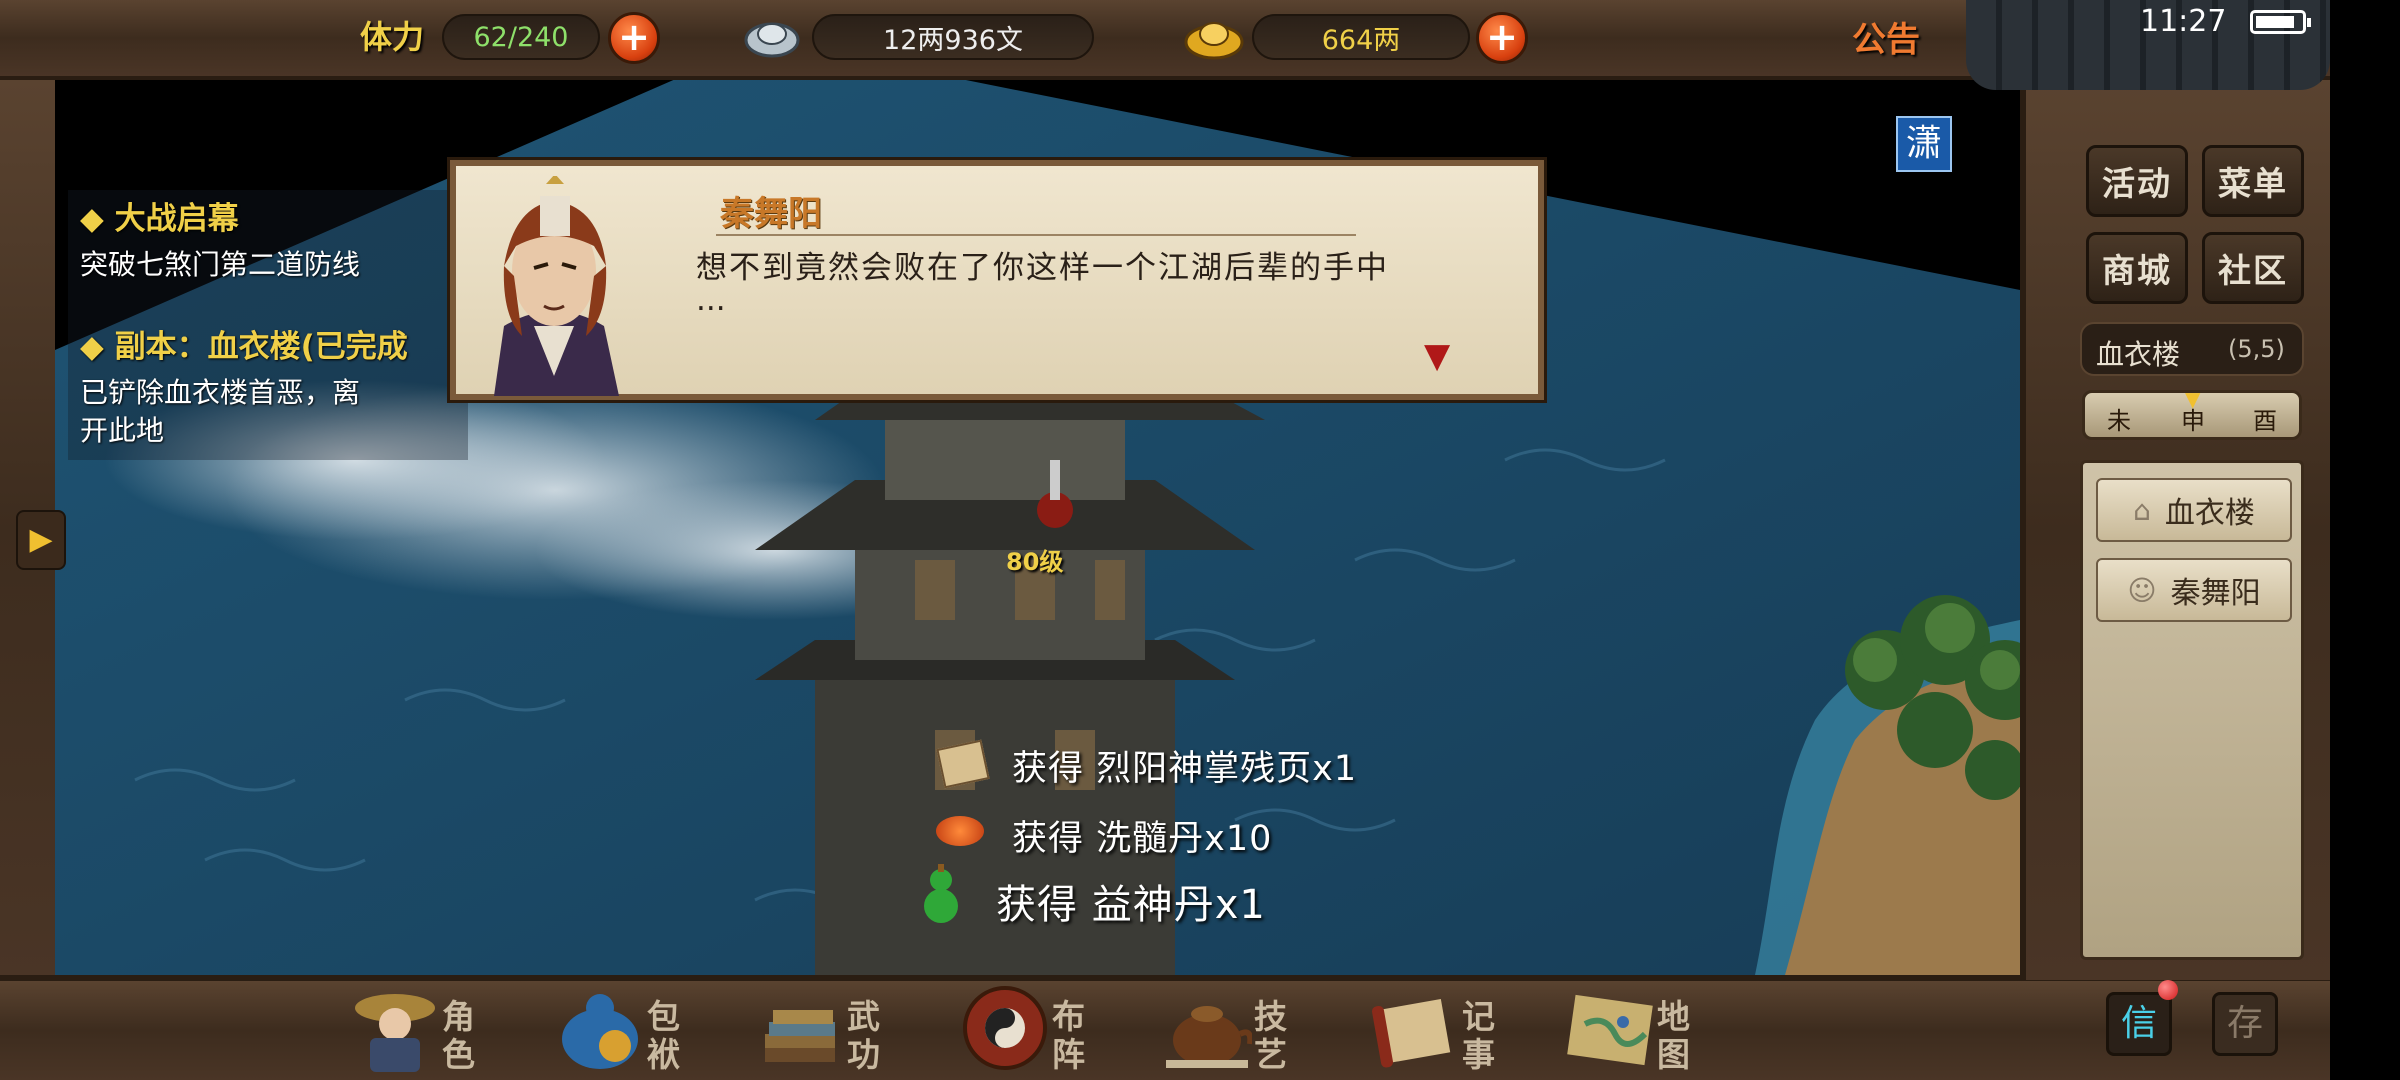 The width and height of the screenshot is (2400, 1080). Describe the element at coordinates (1673, 1035) in the screenshot. I see `nav-label: 地图` at that location.